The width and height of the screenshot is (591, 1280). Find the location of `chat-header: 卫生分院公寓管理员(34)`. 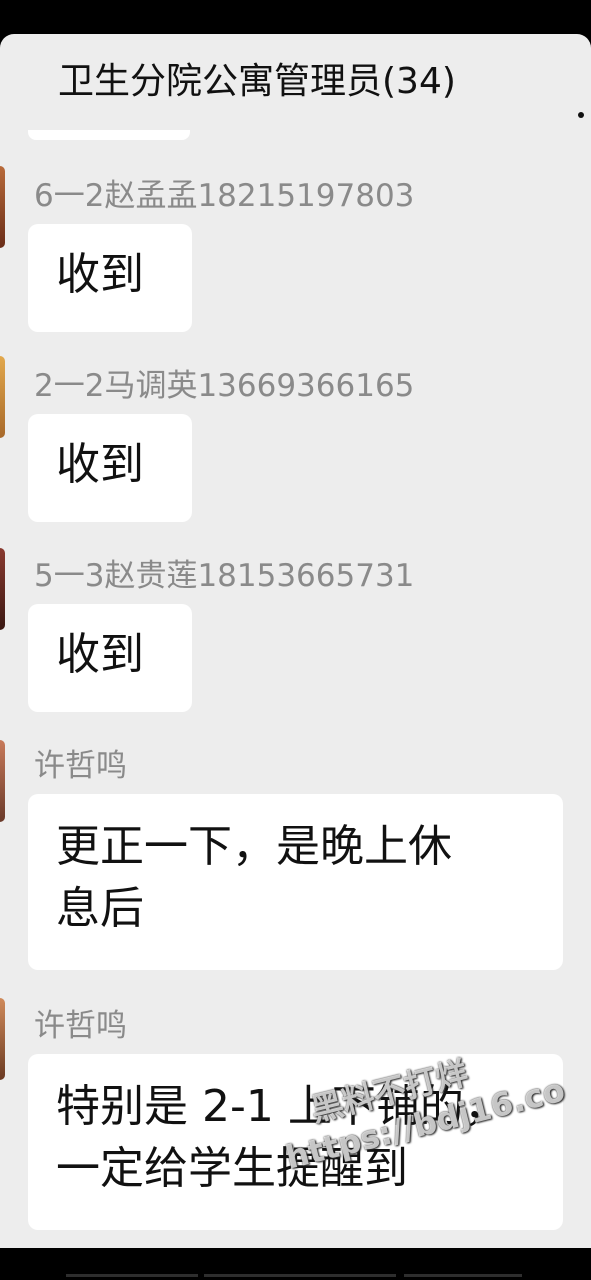

chat-header: 卫生分院公寓管理员(34) is located at coordinates (295, 82).